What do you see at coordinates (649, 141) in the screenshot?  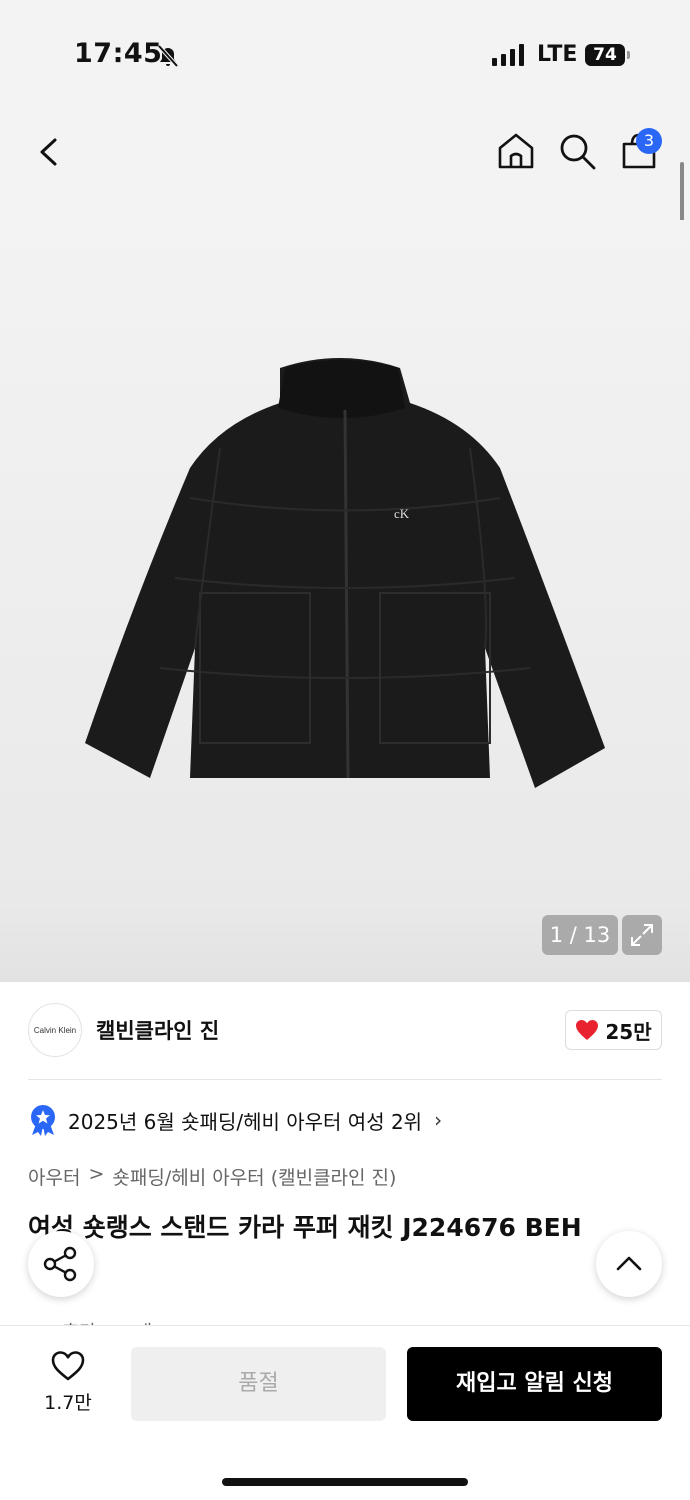 I see `cart-count-badge: 3` at bounding box center [649, 141].